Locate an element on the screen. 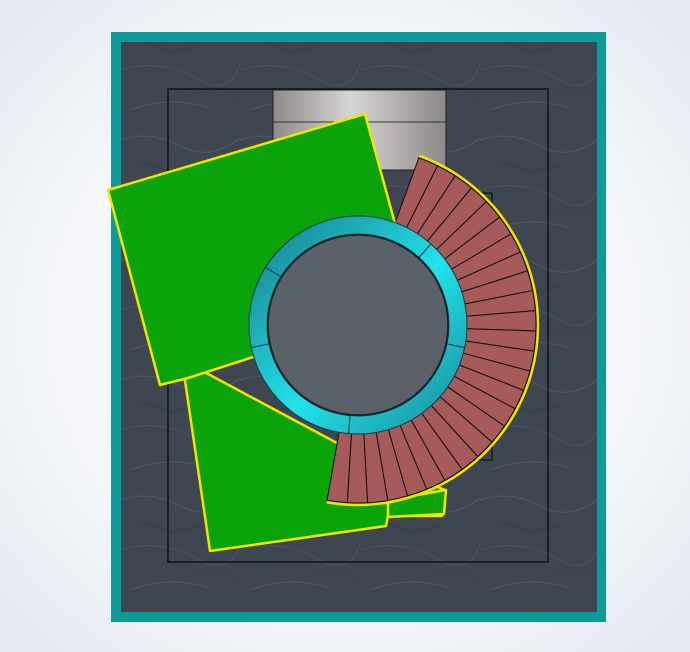 This screenshot has height=652, width=690. center-column is located at coordinates (358, 325).